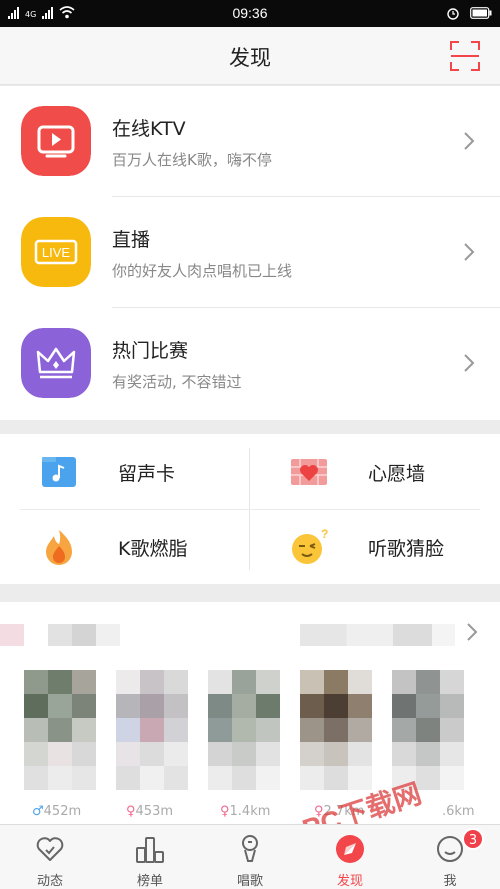 The height and width of the screenshot is (889, 500). I want to click on tab-discover: 发现, so click(350, 857).